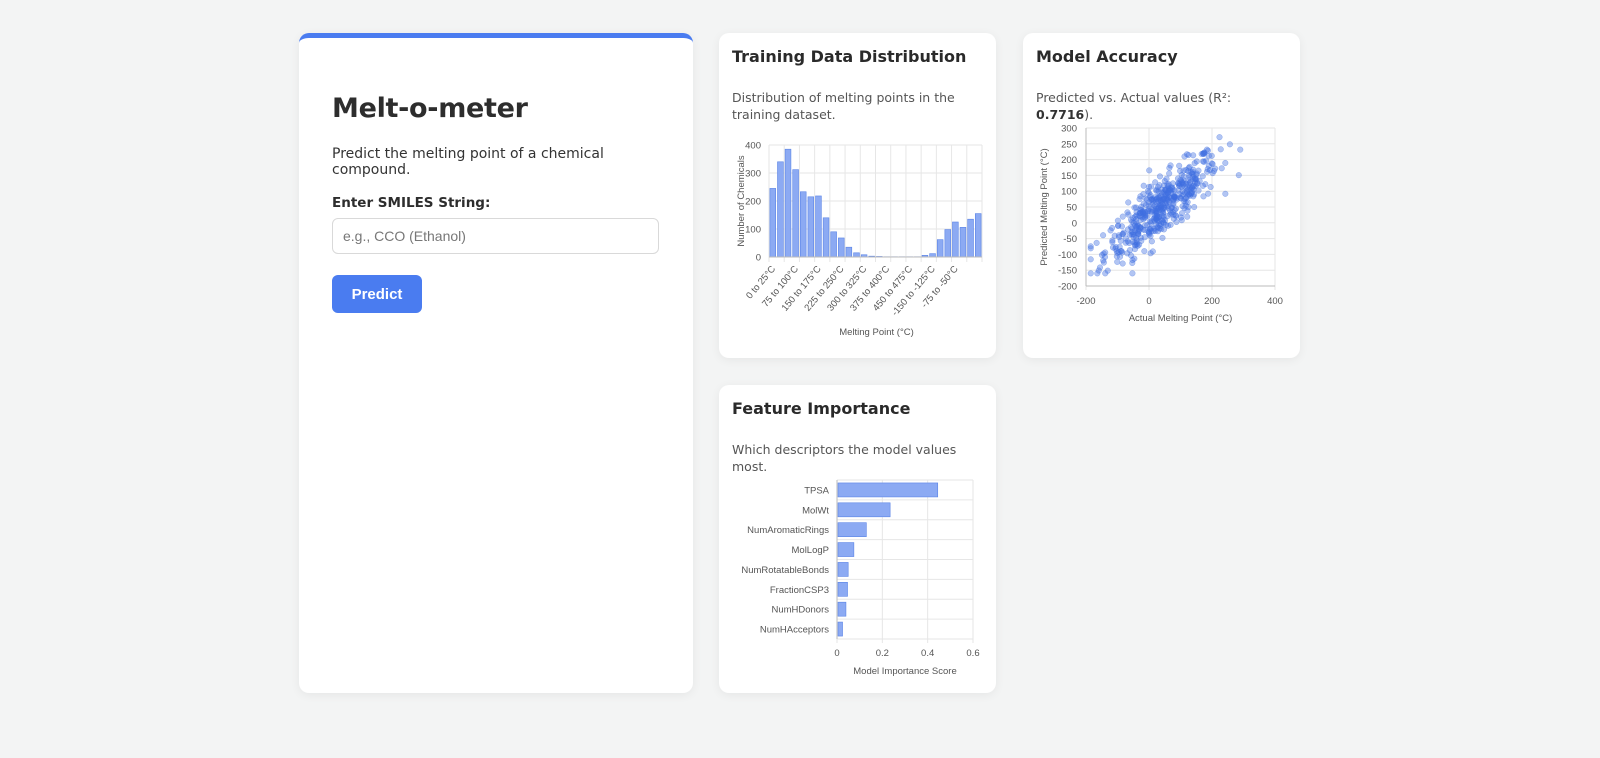 The height and width of the screenshot is (758, 1600). Describe the element at coordinates (1069, 144) in the screenshot. I see `scatter-y-tick-label: 250` at that location.